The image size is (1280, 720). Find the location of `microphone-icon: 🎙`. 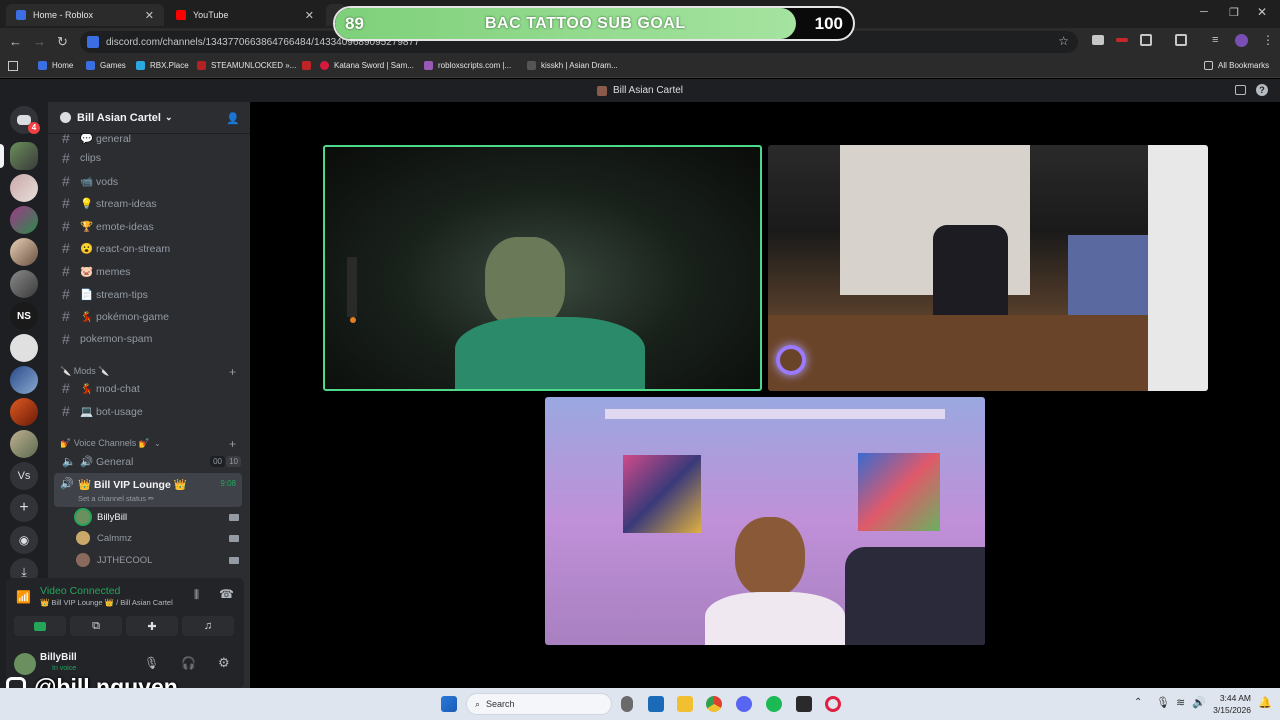

microphone-icon: 🎙 is located at coordinates (151, 663).